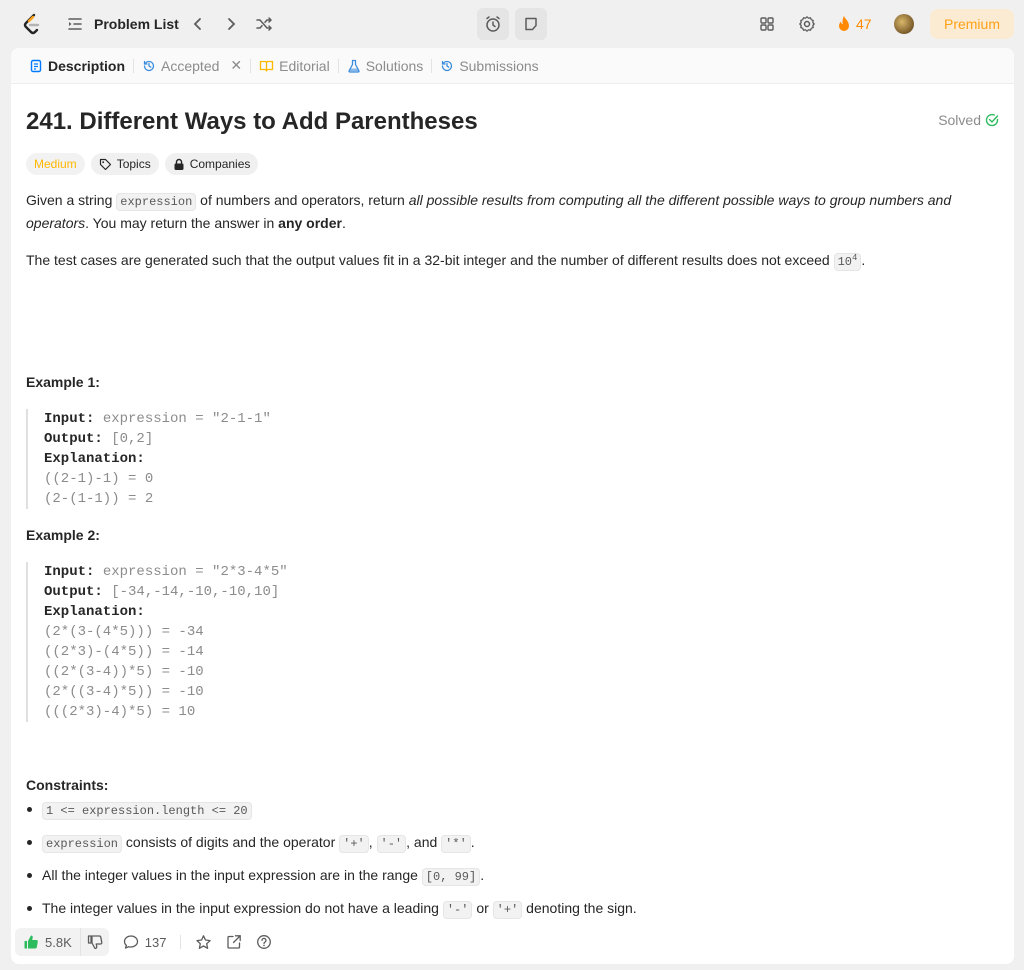  I want to click on example-1-heading: Example 1:, so click(63, 382).